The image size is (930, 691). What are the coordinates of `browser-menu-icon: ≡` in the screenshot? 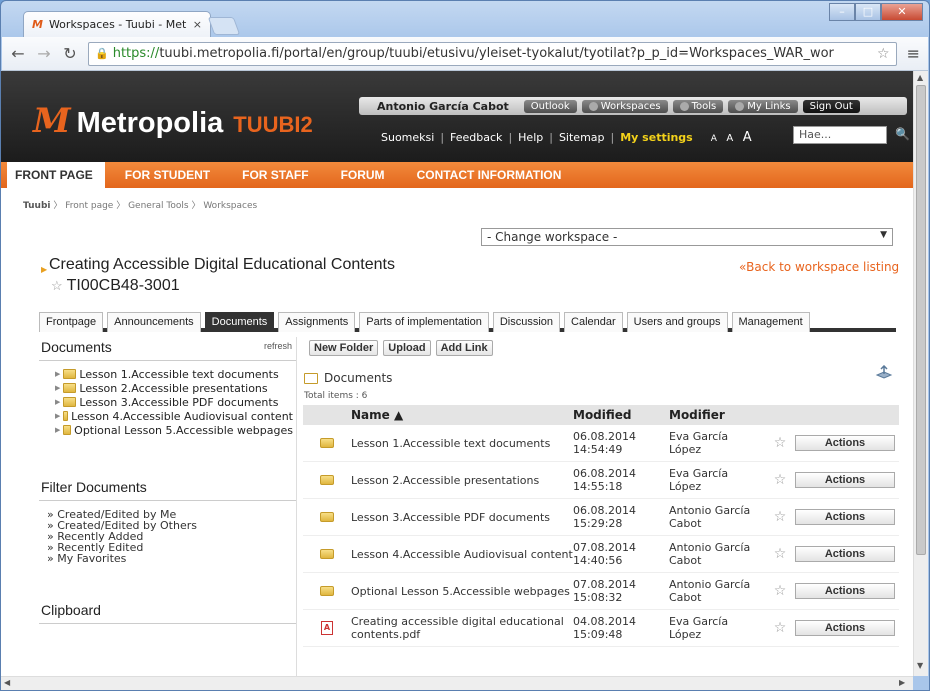 It's located at (913, 53).